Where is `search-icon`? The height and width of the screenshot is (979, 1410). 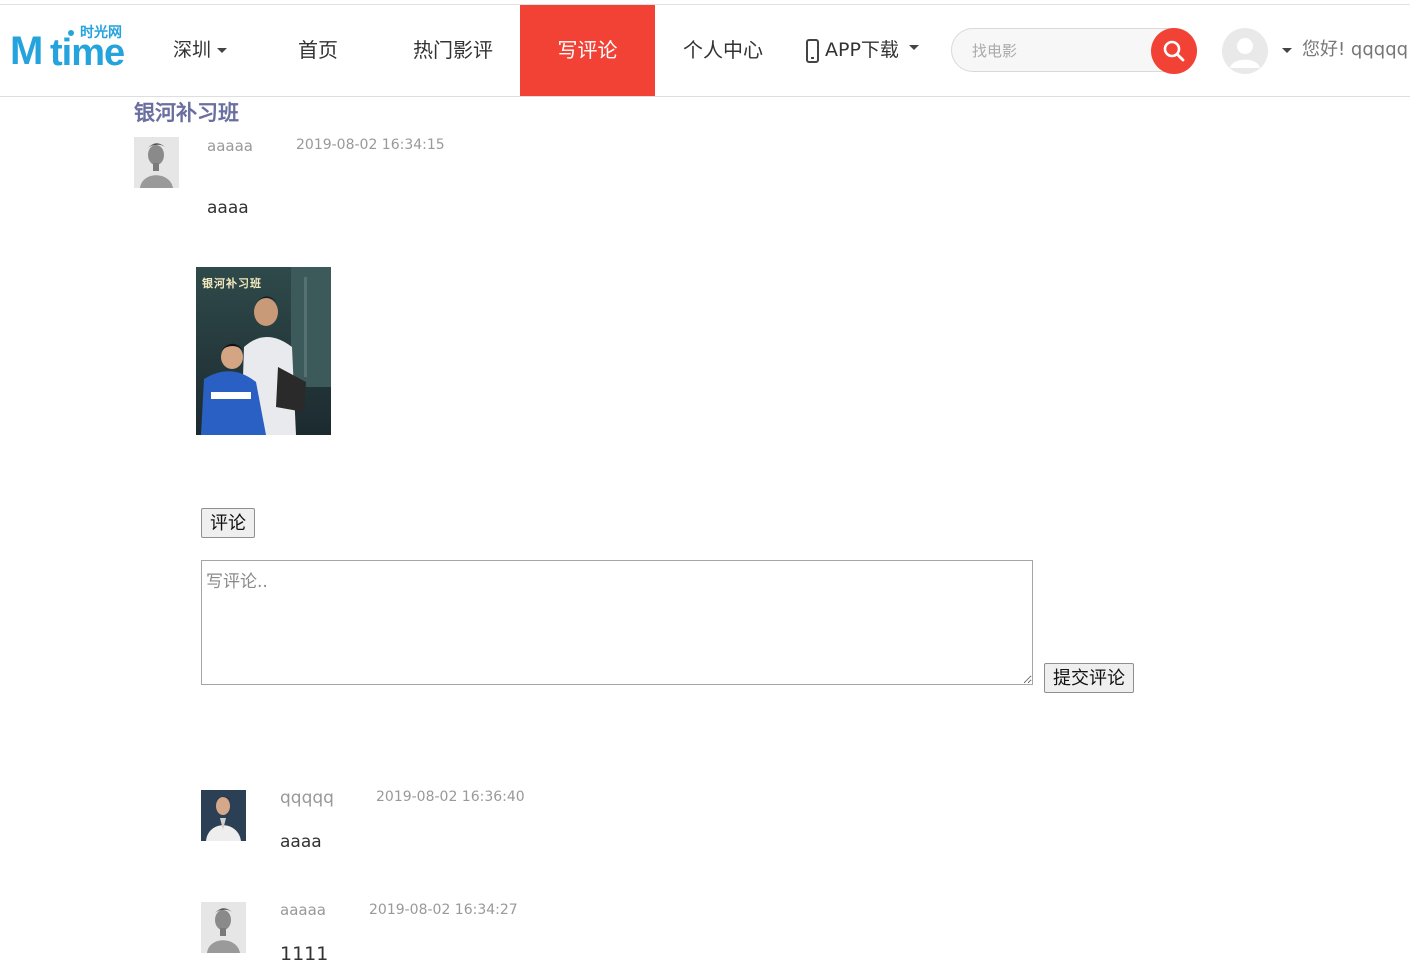
search-icon is located at coordinates (1174, 51).